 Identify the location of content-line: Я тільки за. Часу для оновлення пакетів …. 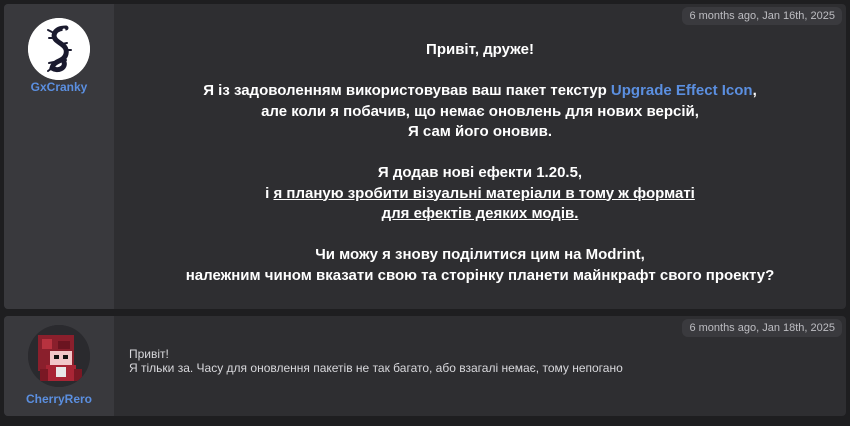
(376, 368).